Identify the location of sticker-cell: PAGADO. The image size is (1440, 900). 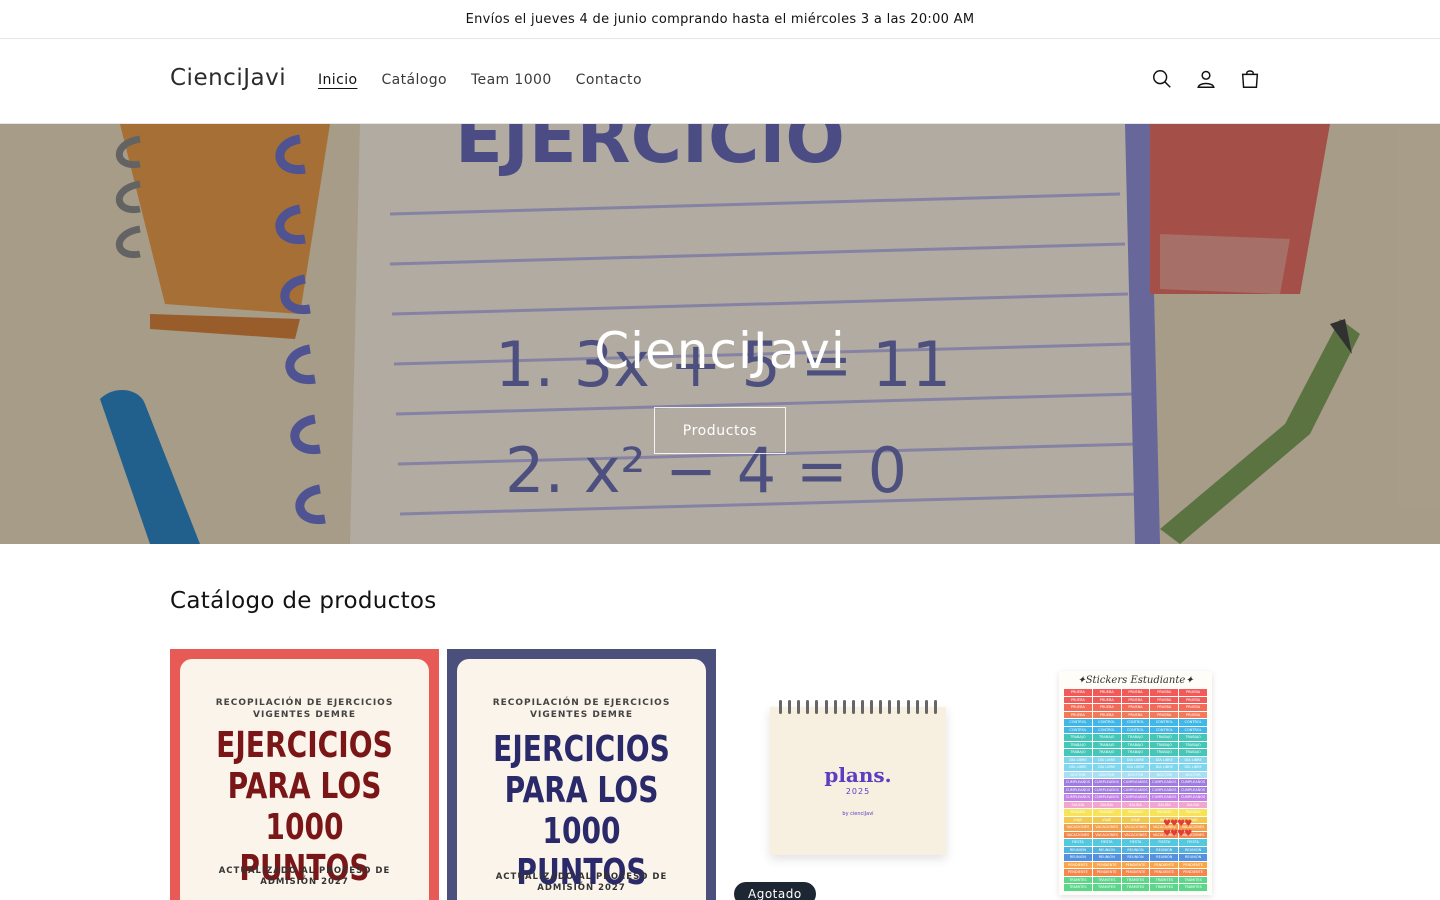
(1193, 812).